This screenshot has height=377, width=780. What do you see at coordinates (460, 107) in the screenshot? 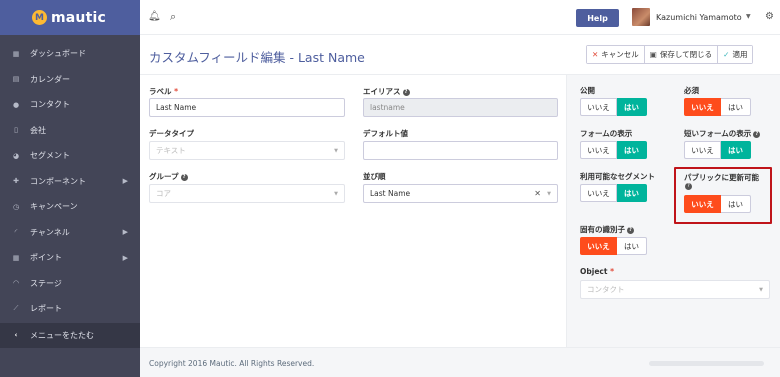
I see `alias-input: lastname` at bounding box center [460, 107].